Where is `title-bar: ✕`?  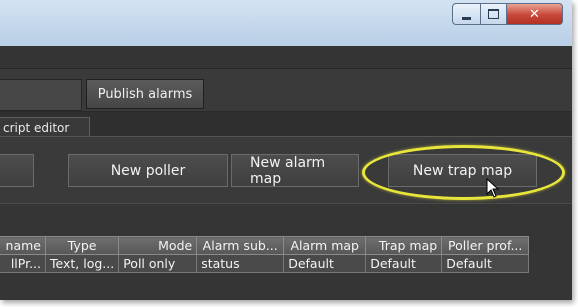 title-bar: ✕ is located at coordinates (286, 23).